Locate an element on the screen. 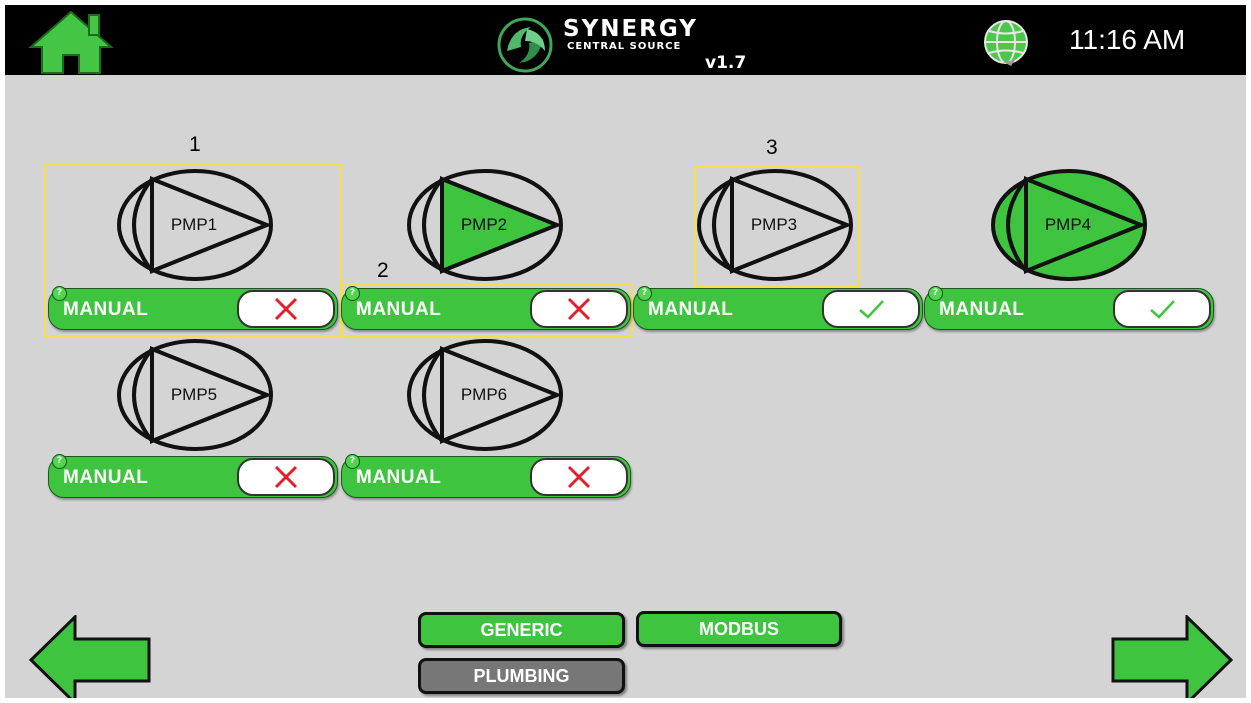  pump-3-mode-label: MANUAL is located at coordinates (691, 309).